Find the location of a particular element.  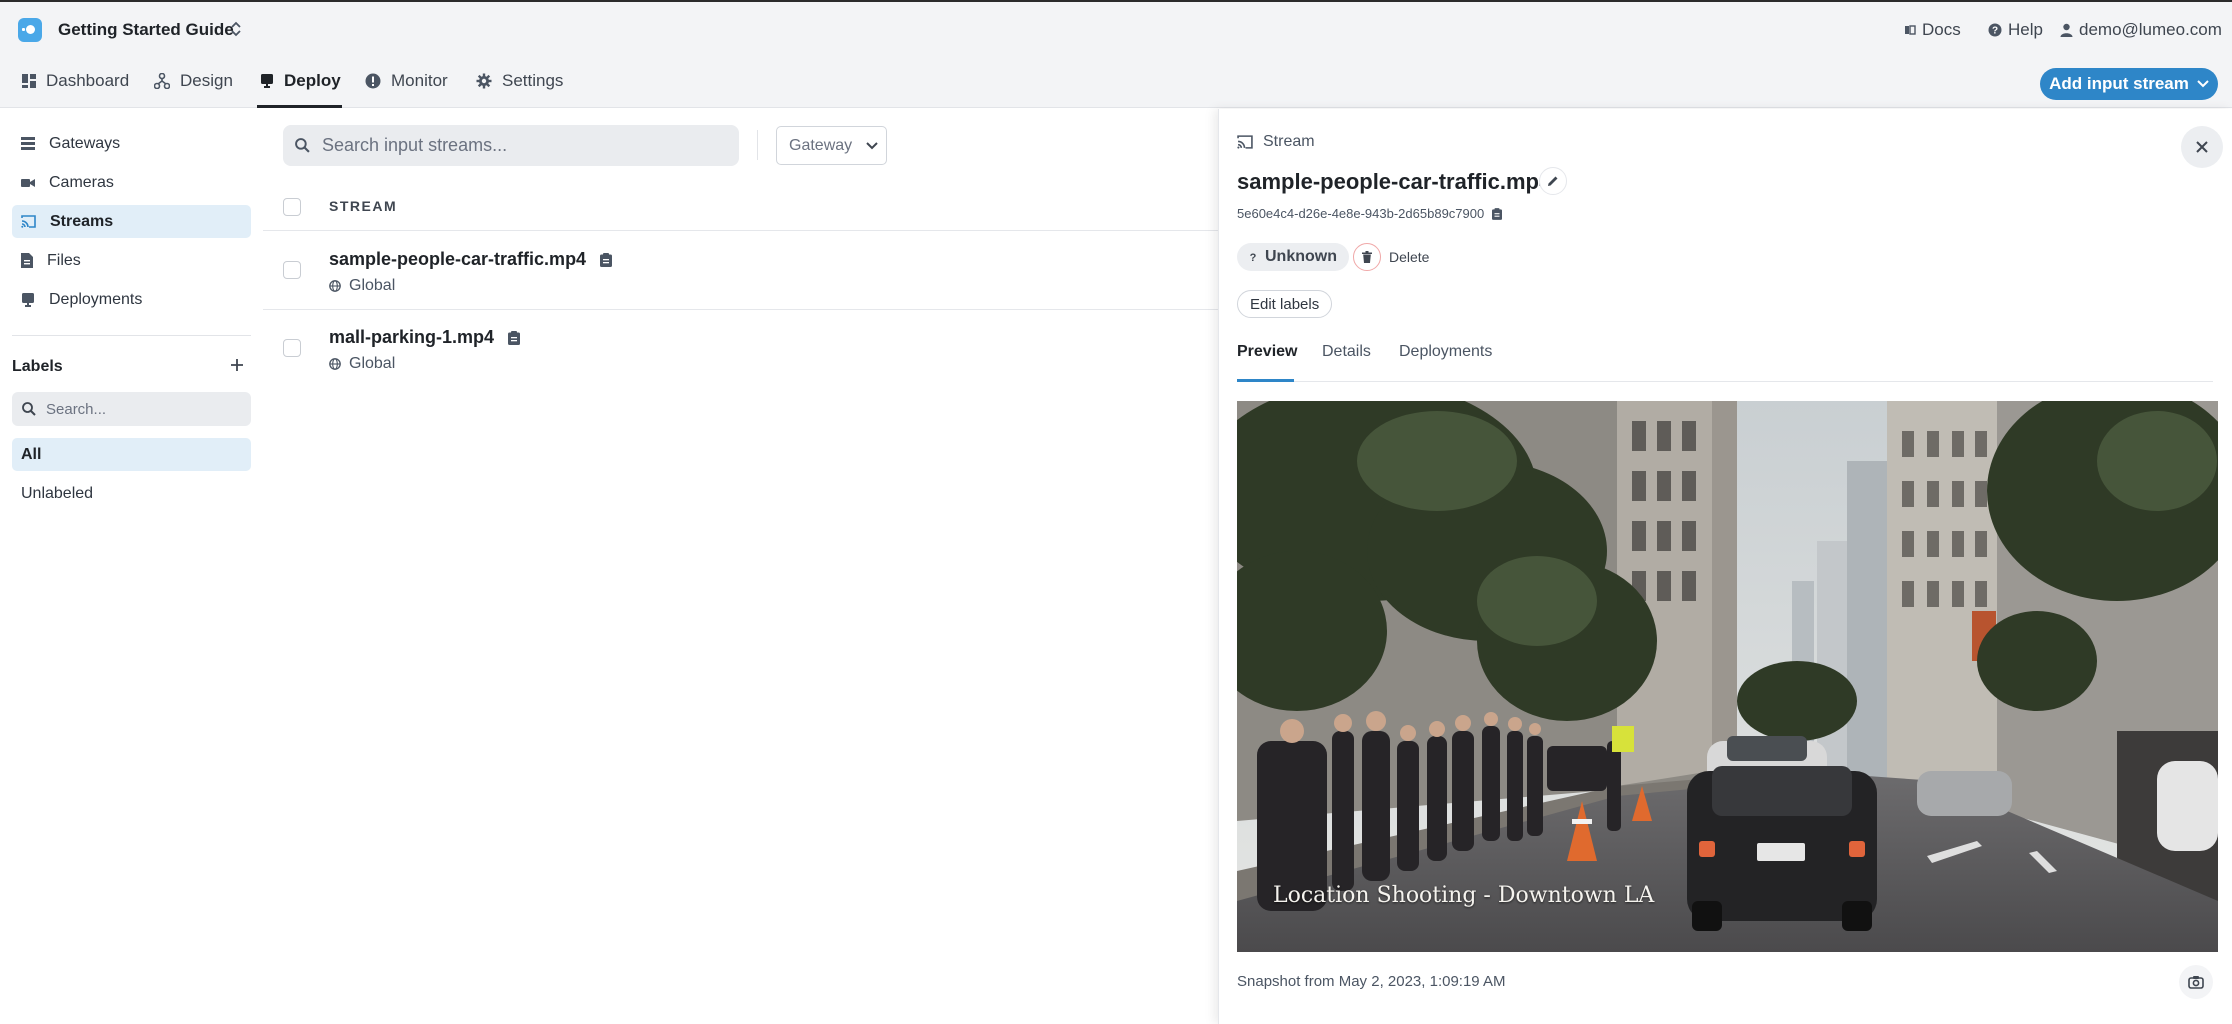

user-email: demo@lumeo.com is located at coordinates (2150, 29).